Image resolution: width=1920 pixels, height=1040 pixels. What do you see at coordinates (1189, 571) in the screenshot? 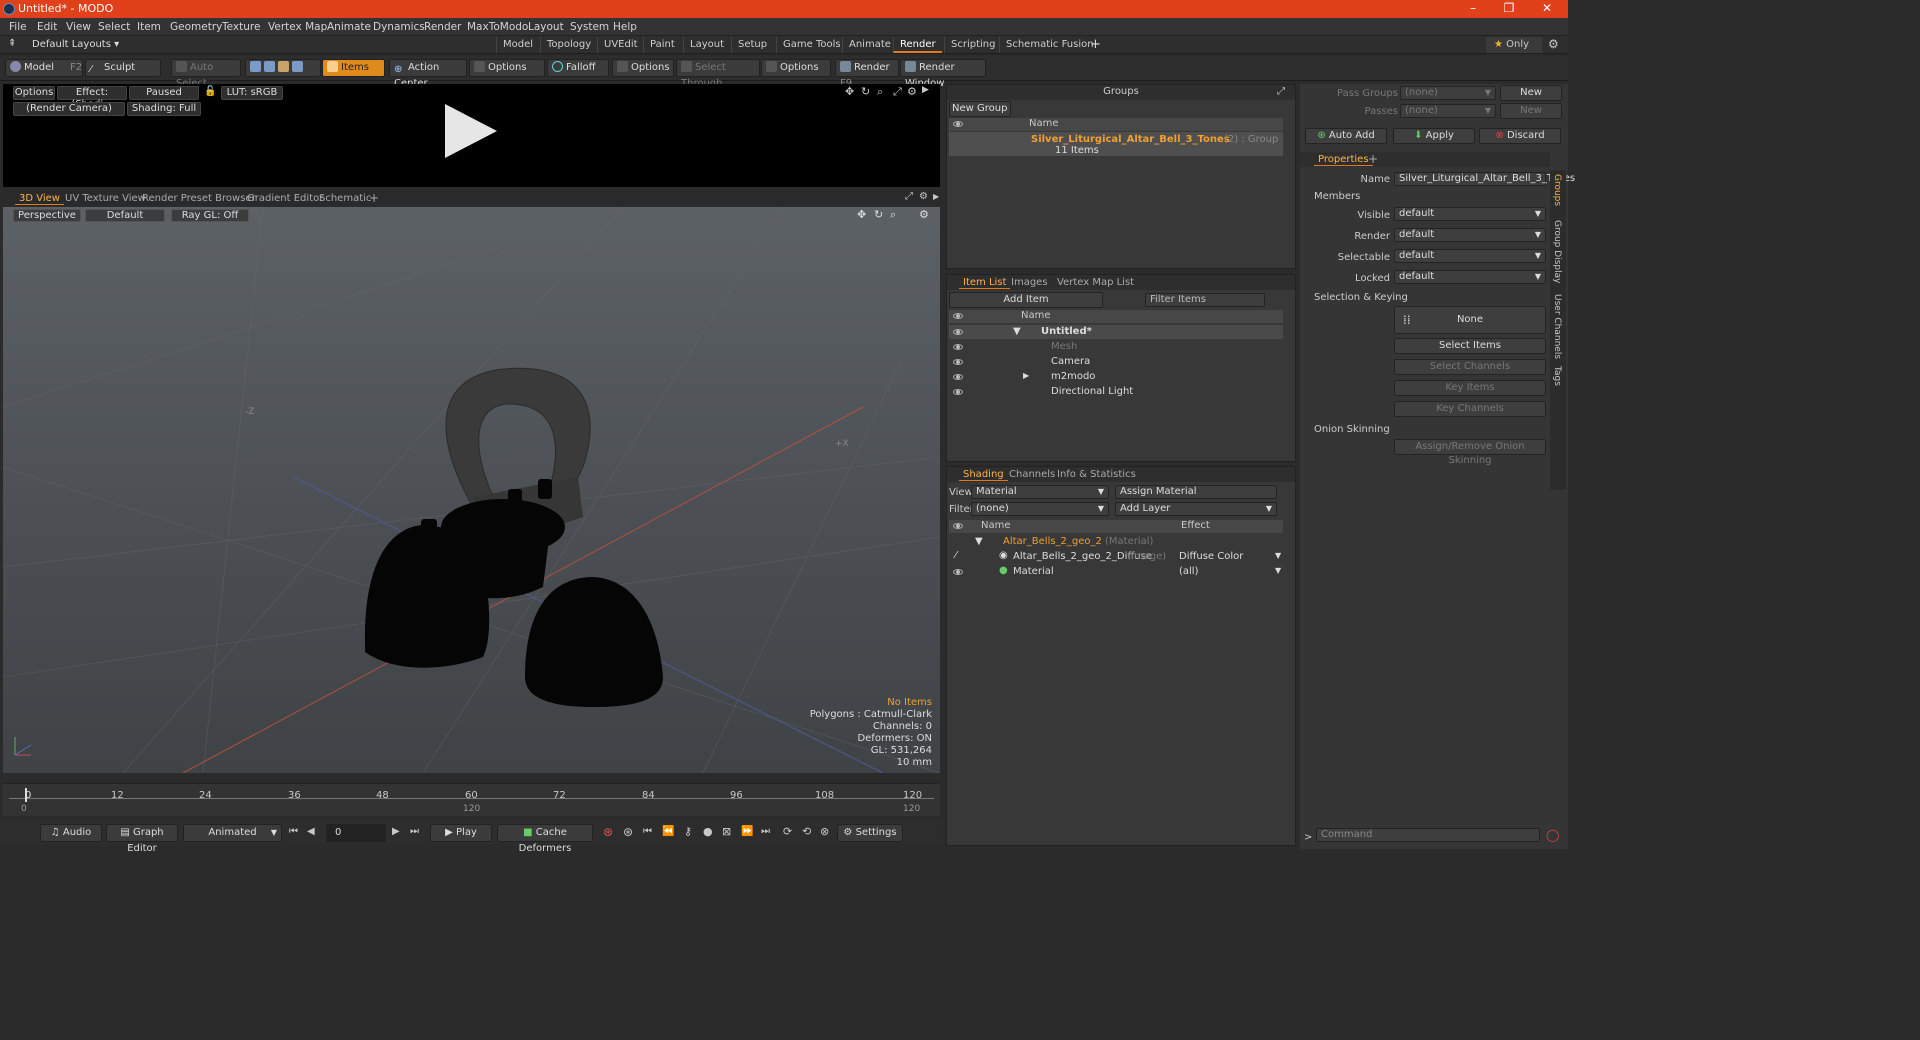
I see `layer-effect: (all)` at bounding box center [1189, 571].